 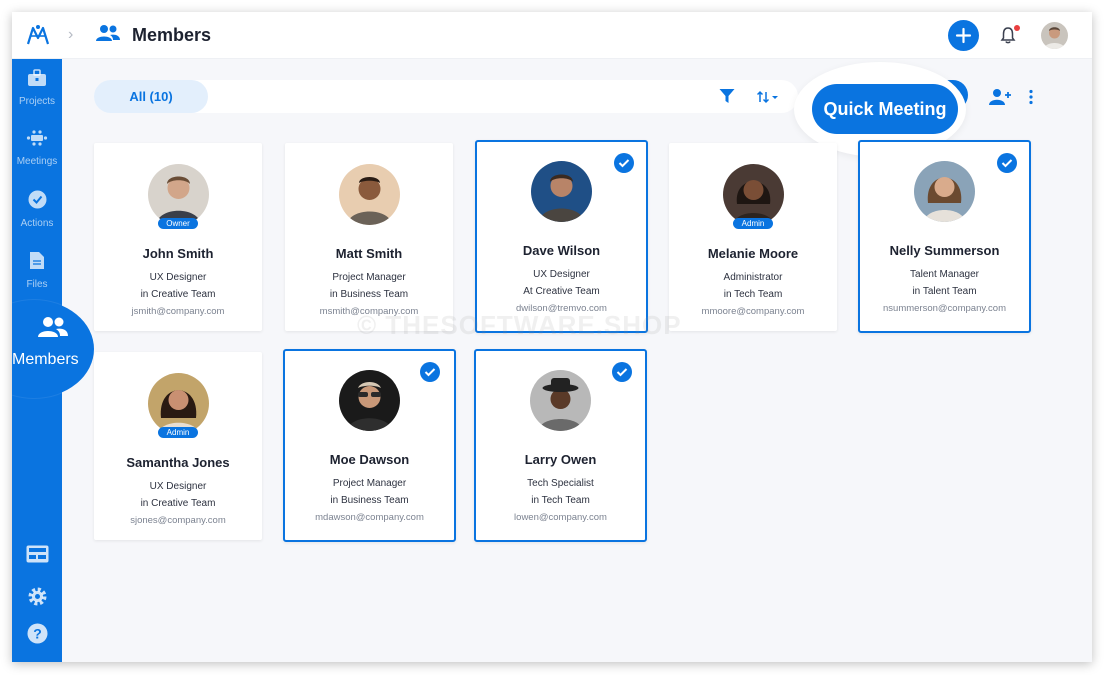 What do you see at coordinates (369, 517) in the screenshot?
I see `member-email: mdawson@company.com` at bounding box center [369, 517].